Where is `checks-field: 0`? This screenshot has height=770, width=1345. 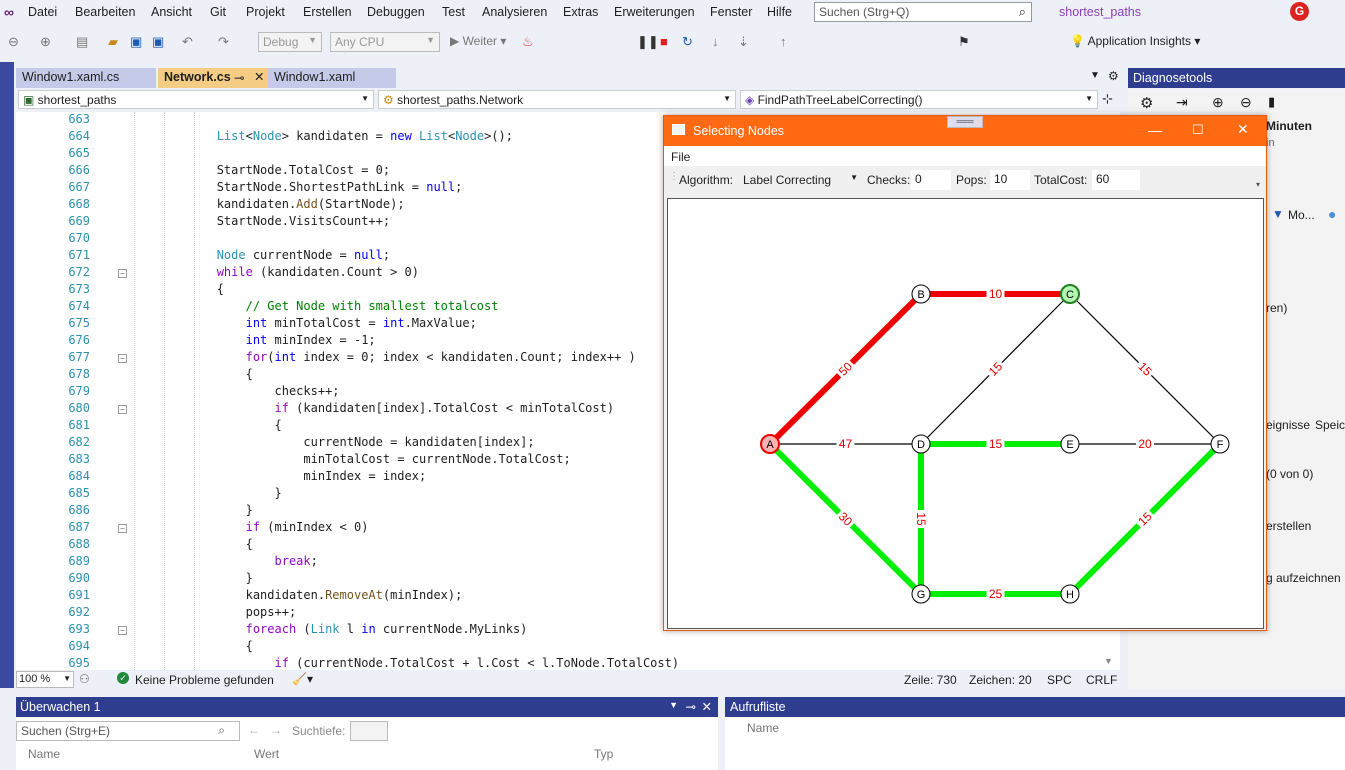
checks-field: 0 is located at coordinates (931, 180).